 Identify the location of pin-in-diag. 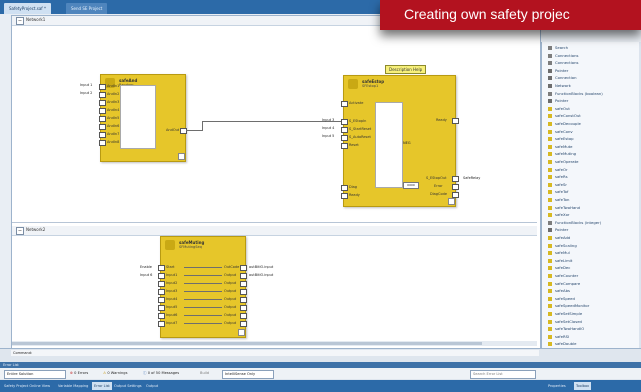
(344, 188).